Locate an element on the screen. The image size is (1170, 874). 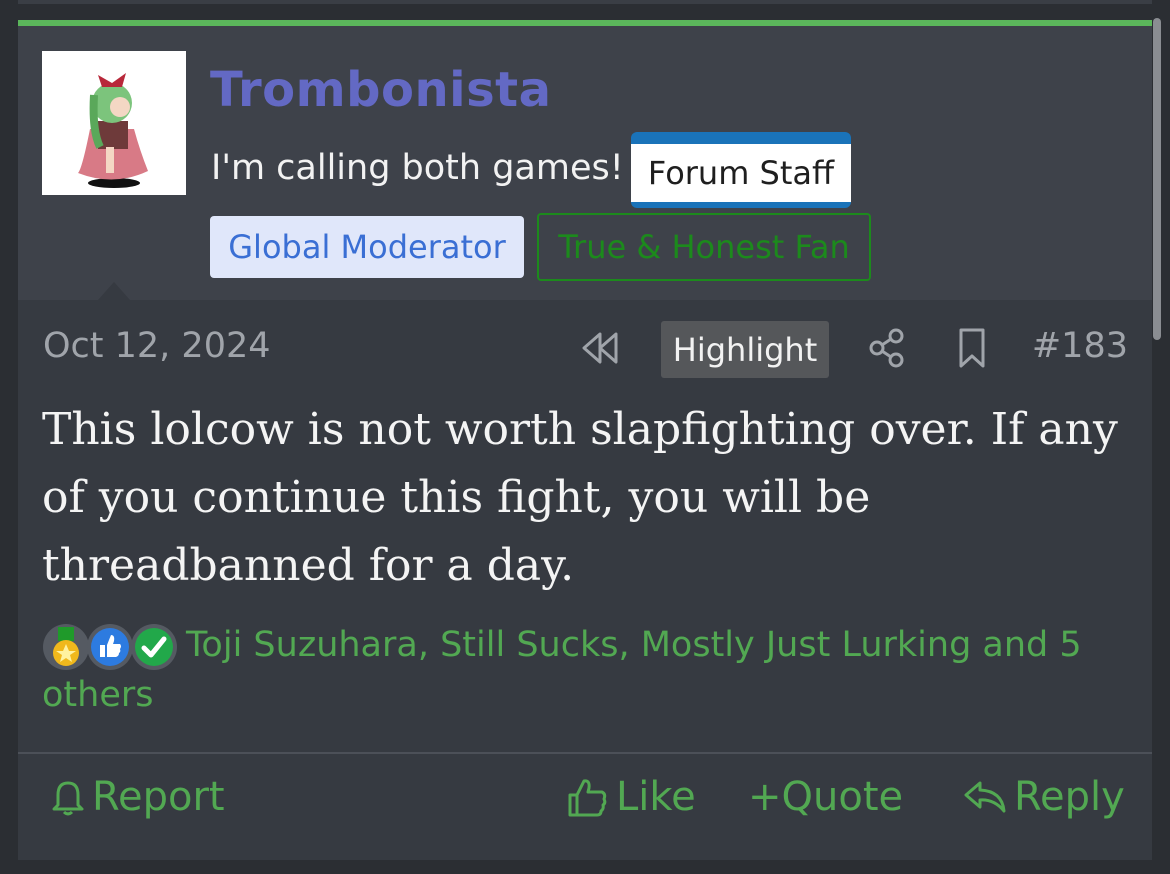
bell-icon is located at coordinates (68, 798).